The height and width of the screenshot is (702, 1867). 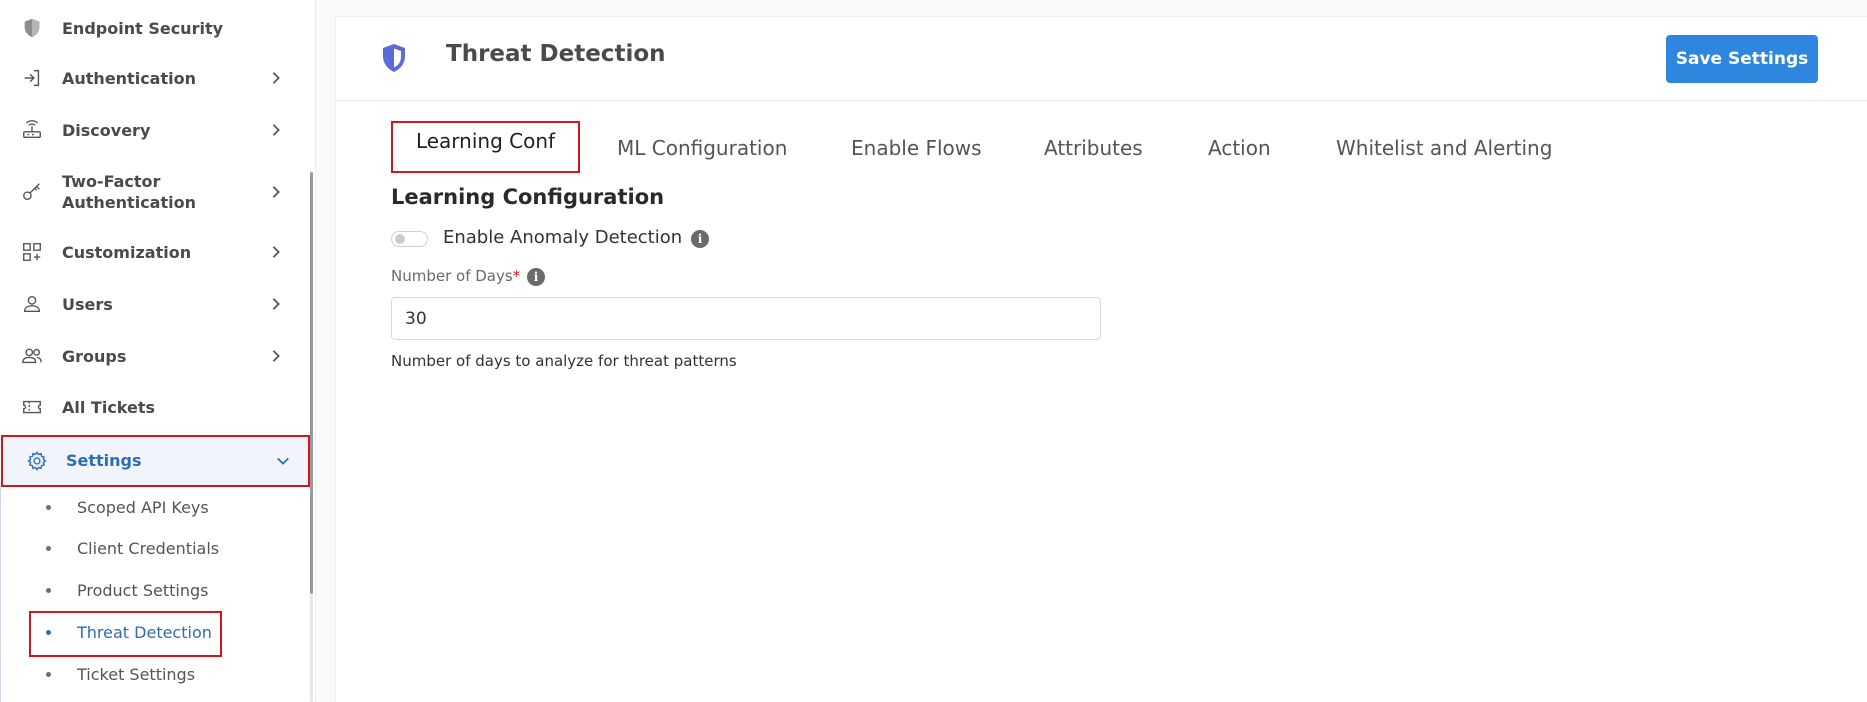 What do you see at coordinates (144, 632) in the screenshot?
I see `sidebar-subitem-label: Threat Detection` at bounding box center [144, 632].